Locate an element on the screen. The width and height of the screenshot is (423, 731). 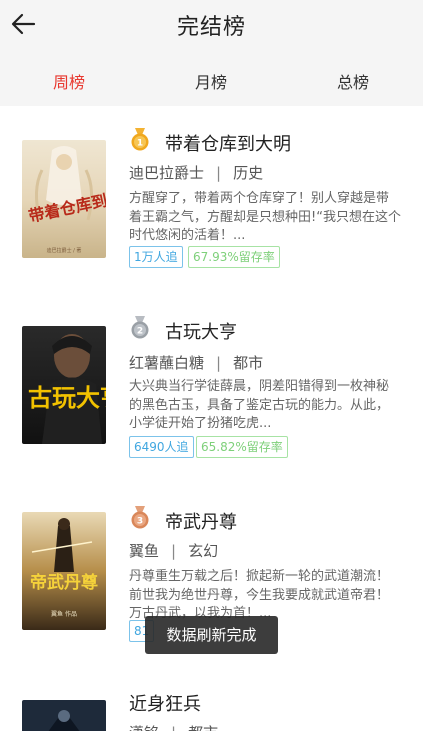
page-title: 完结榜 is located at coordinates (211, 27).